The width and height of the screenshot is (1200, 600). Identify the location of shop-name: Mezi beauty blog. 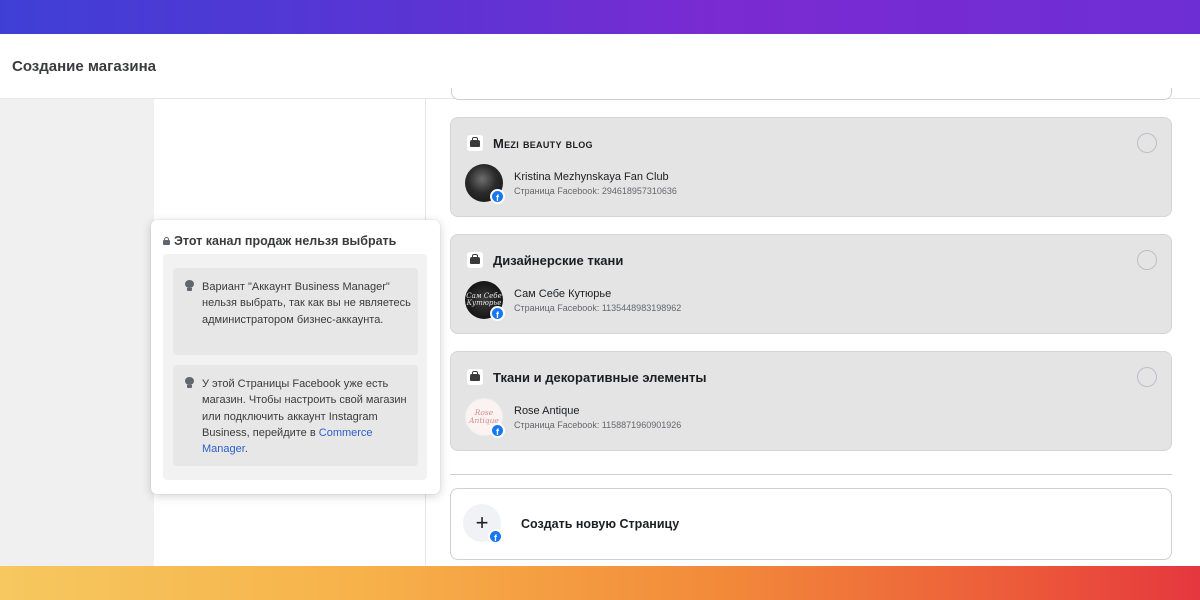
(543, 143).